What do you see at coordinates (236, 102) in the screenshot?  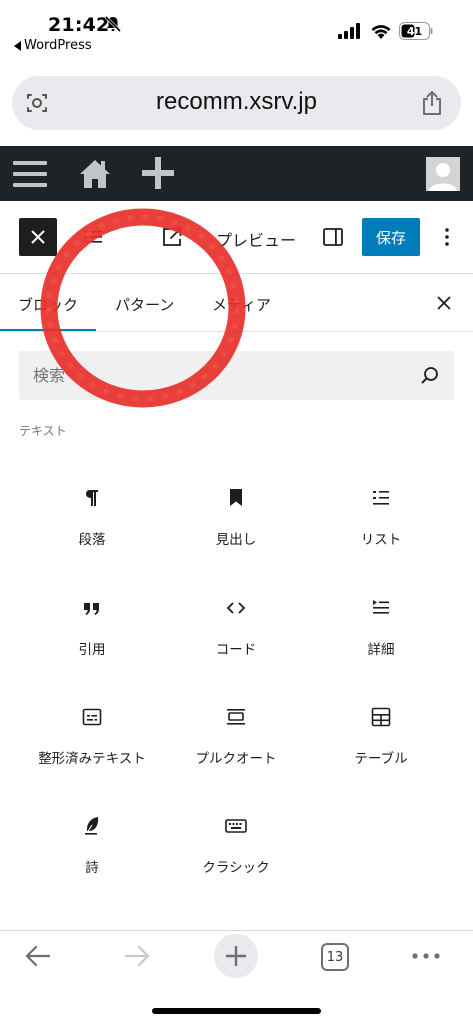 I see `url-text: recomm.xsrv.jp` at bounding box center [236, 102].